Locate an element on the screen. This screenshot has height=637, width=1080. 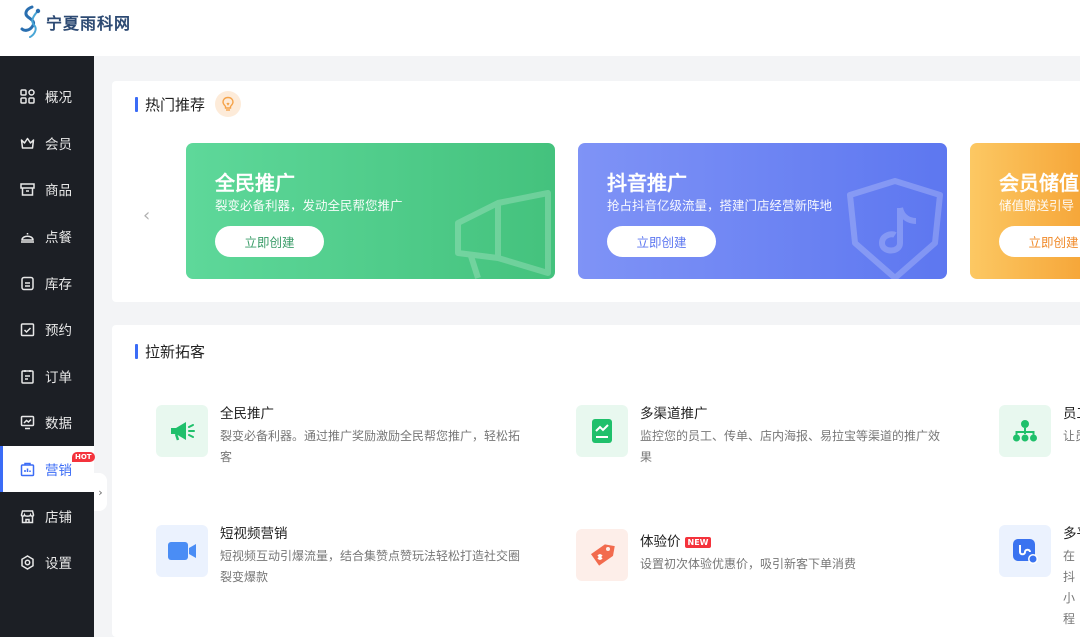
inventory-icon is located at coordinates (27, 283).